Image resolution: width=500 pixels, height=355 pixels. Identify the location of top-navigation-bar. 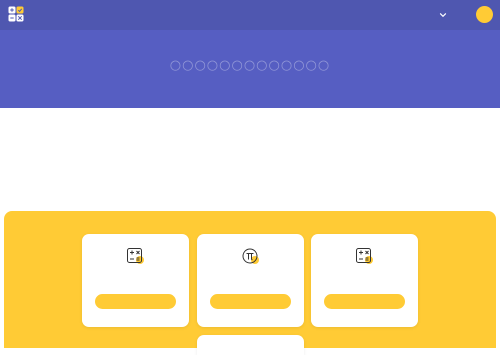
(250, 15).